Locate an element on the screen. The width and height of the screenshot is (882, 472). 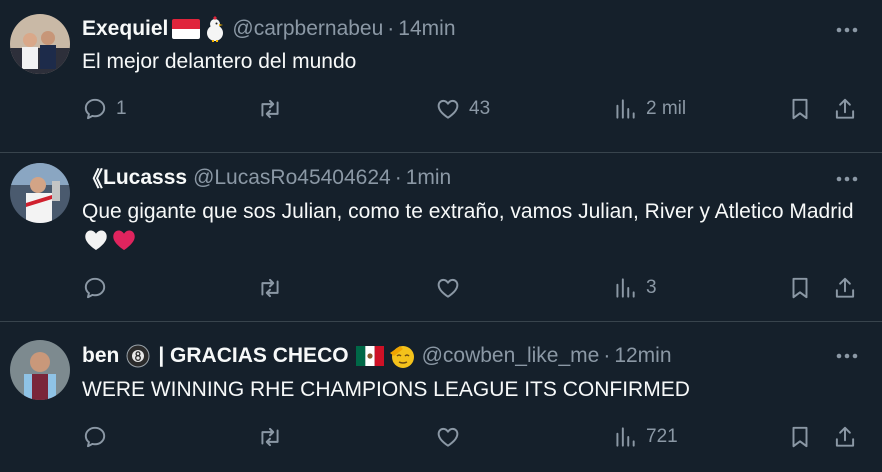
tweet-header: Exequiel @carpbernabeu · 14min is located at coordinates (269, 29).